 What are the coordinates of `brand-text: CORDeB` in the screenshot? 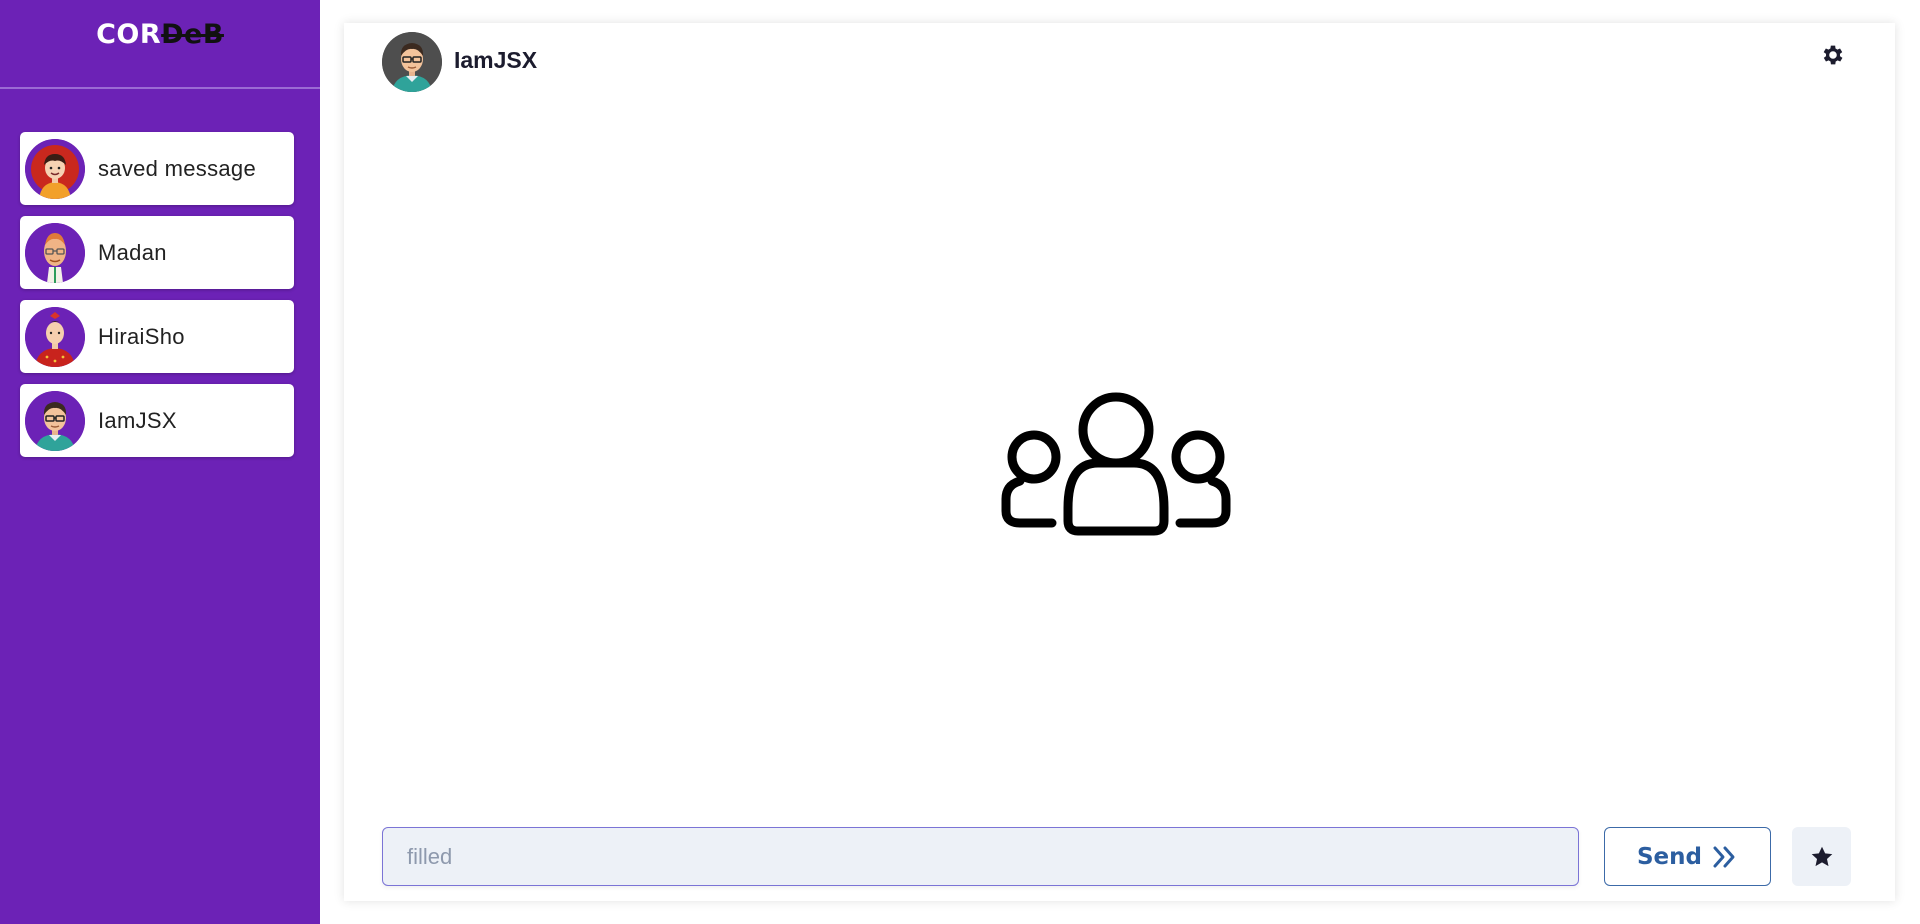 It's located at (160, 34).